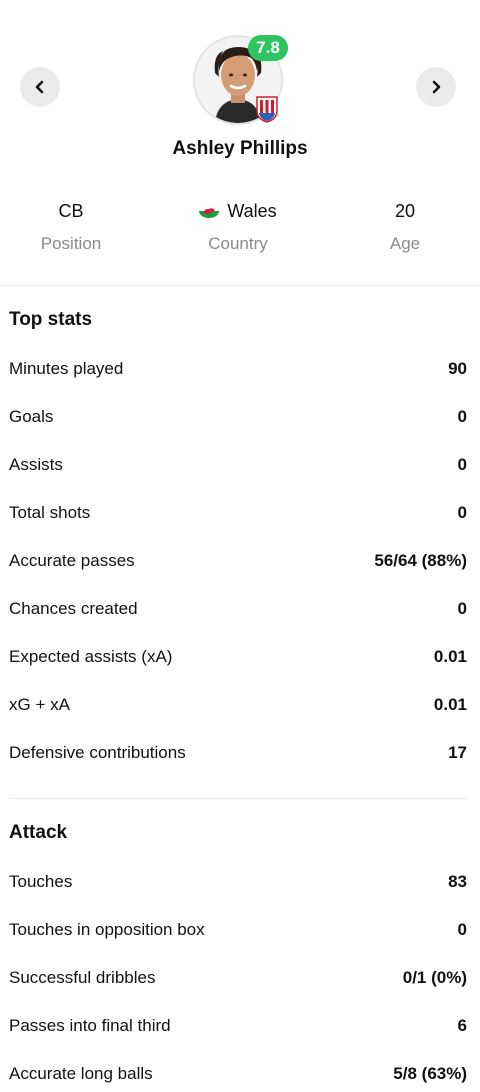  What do you see at coordinates (75, 226) in the screenshot?
I see `info-position: CB Position` at bounding box center [75, 226].